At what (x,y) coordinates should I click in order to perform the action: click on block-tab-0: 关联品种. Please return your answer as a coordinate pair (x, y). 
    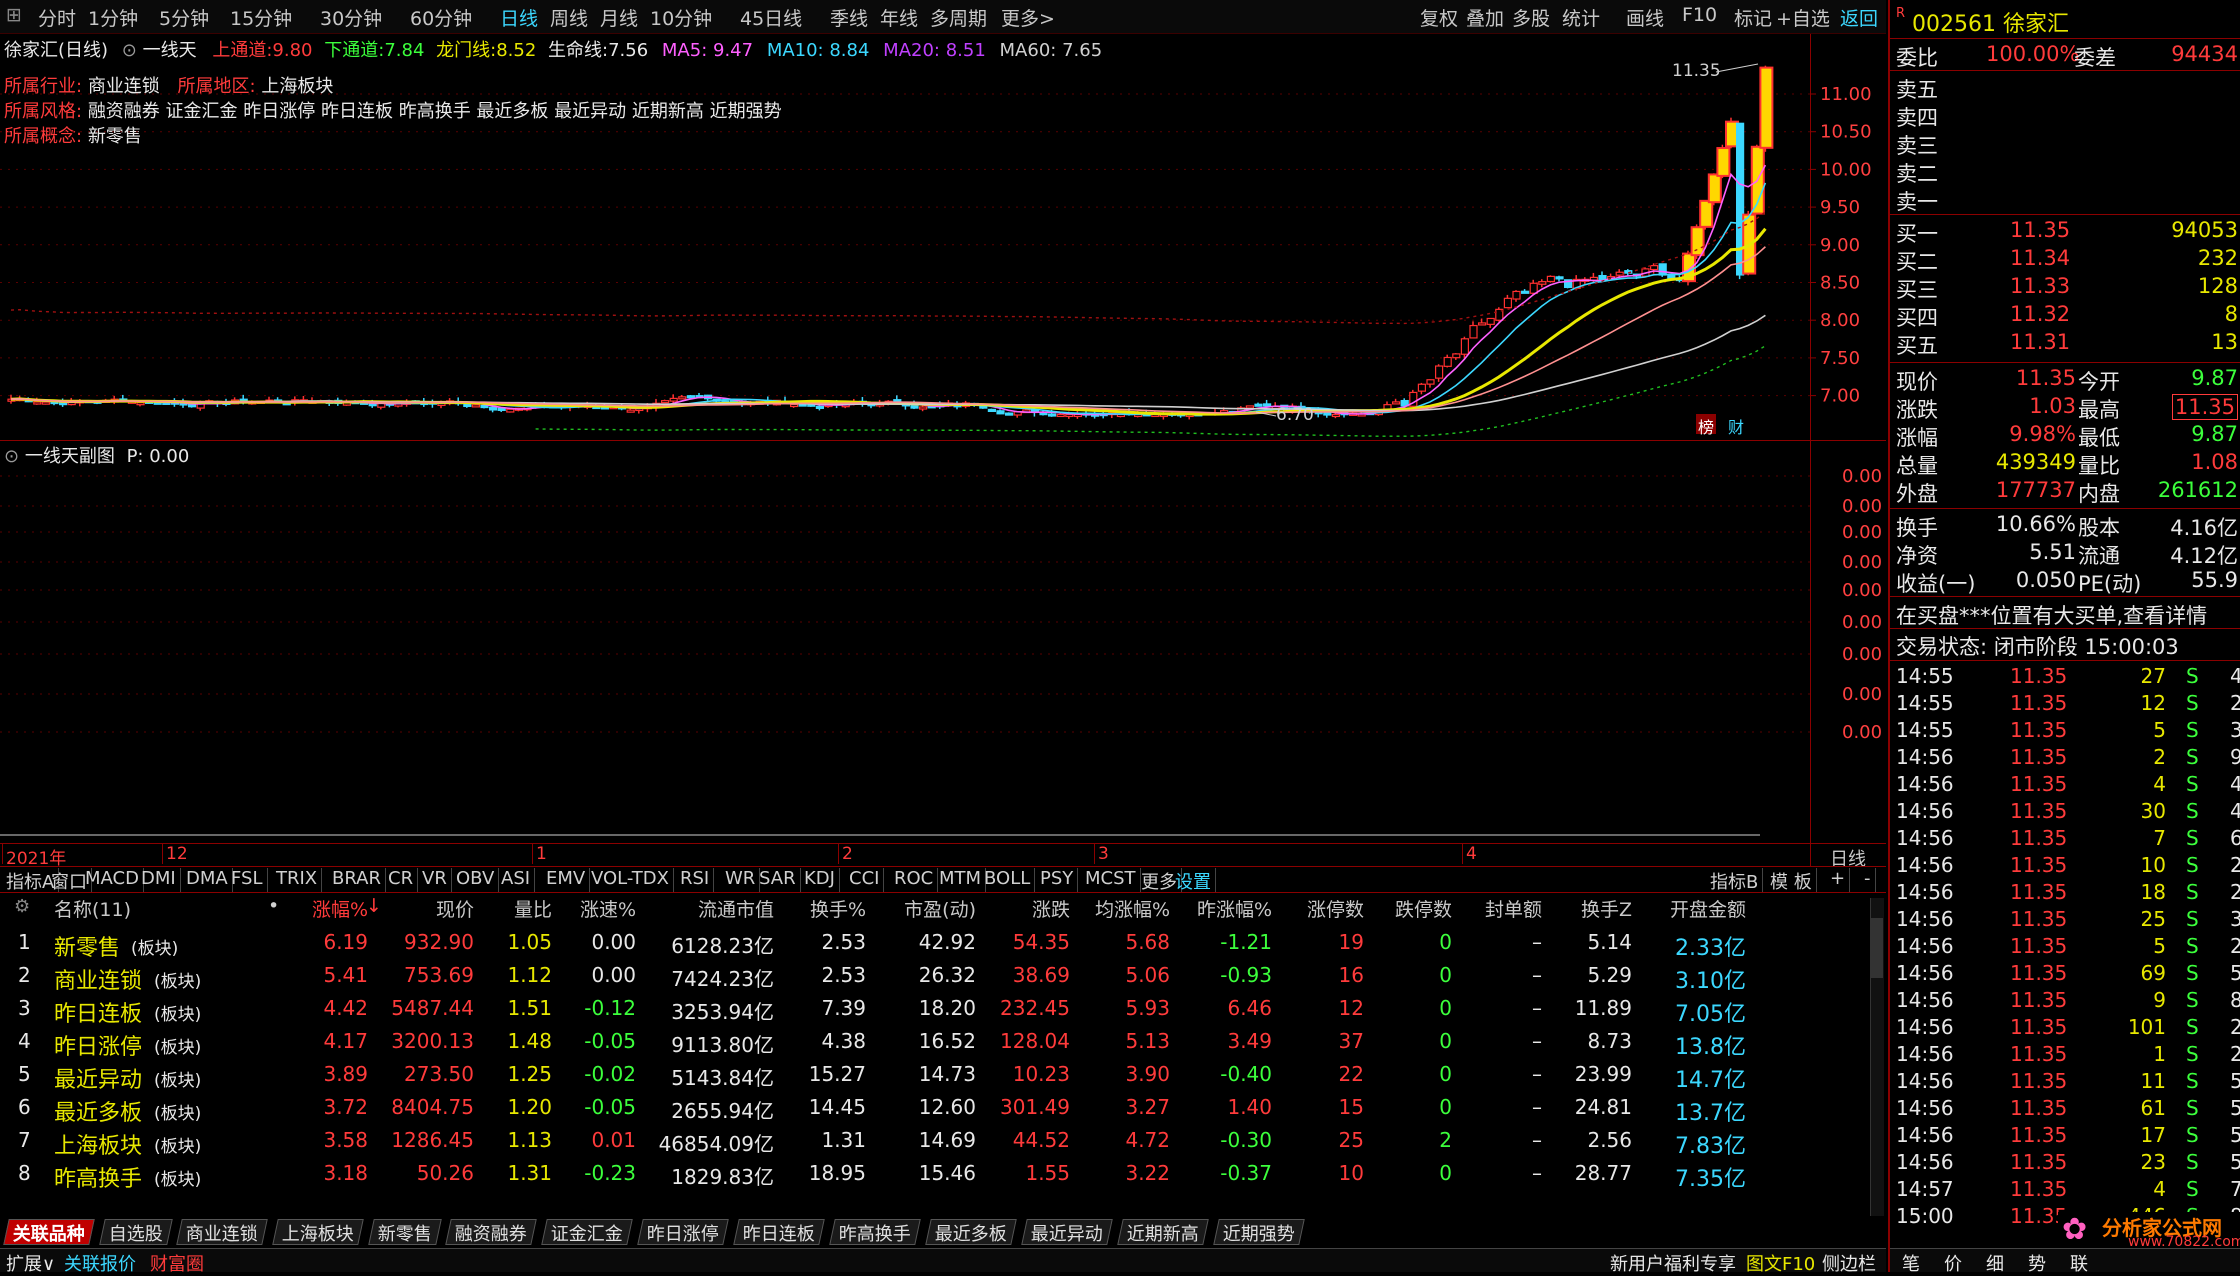
    Looking at the image, I should click on (49, 1232).